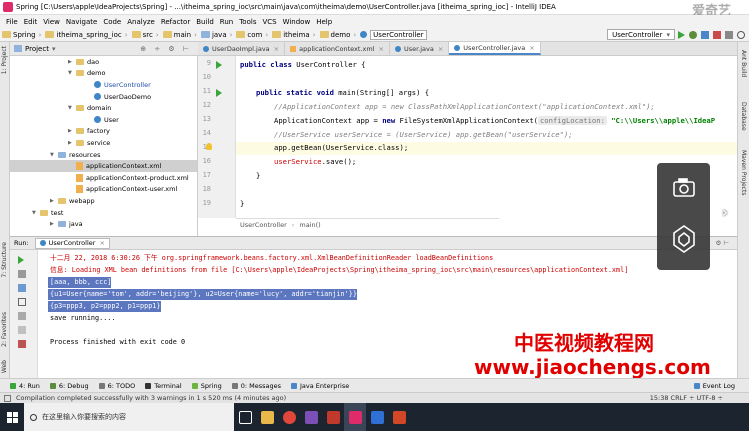 The height and width of the screenshot is (431, 749). What do you see at coordinates (4, 260) in the screenshot?
I see `stripe-structure: 7: Structure` at bounding box center [4, 260].